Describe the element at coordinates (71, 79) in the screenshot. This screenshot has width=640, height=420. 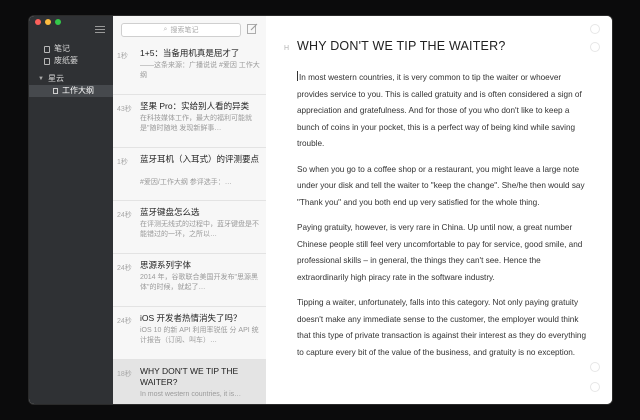
I see `sidebar-group-xingyun: ▼ 星云` at that location.